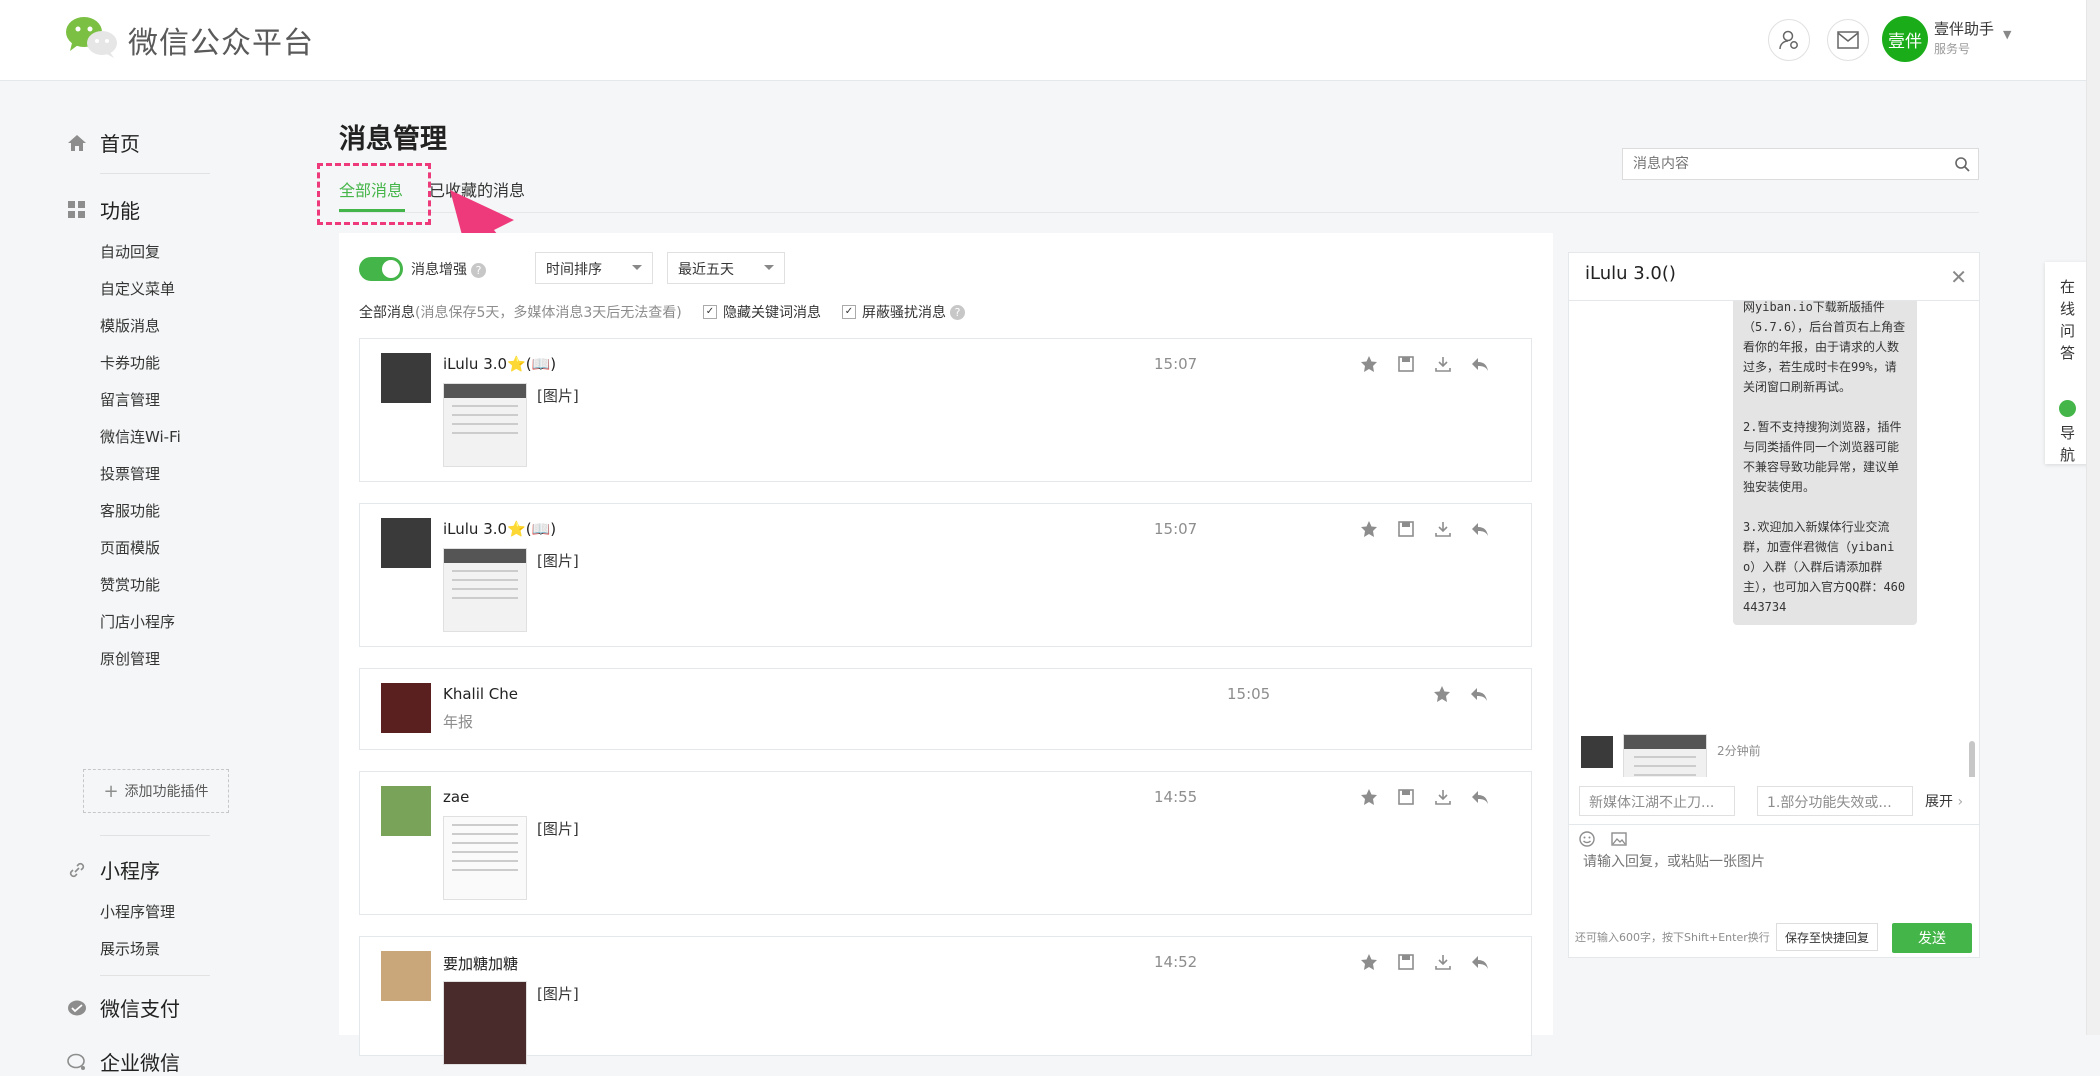 This screenshot has height=1076, width=2100. I want to click on sidebar-item-wifi: 微信连Wi-Fi, so click(140, 436).